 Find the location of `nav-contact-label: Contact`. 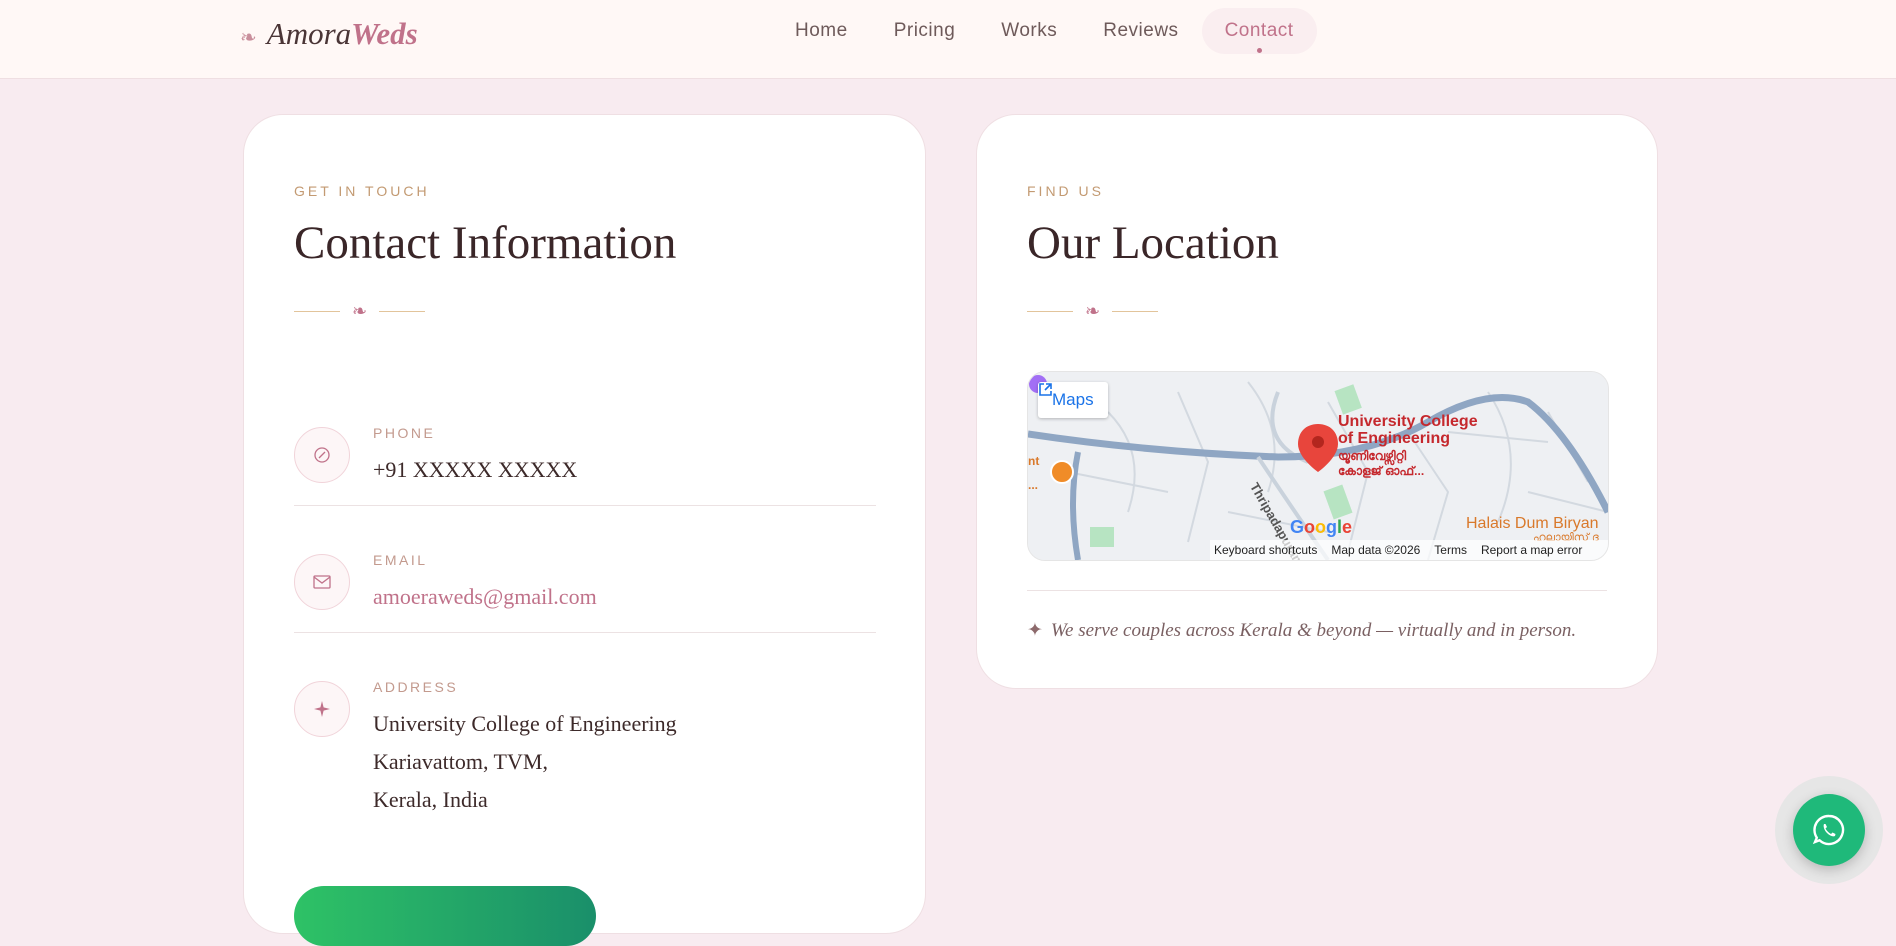

nav-contact-label: Contact is located at coordinates (1259, 30).